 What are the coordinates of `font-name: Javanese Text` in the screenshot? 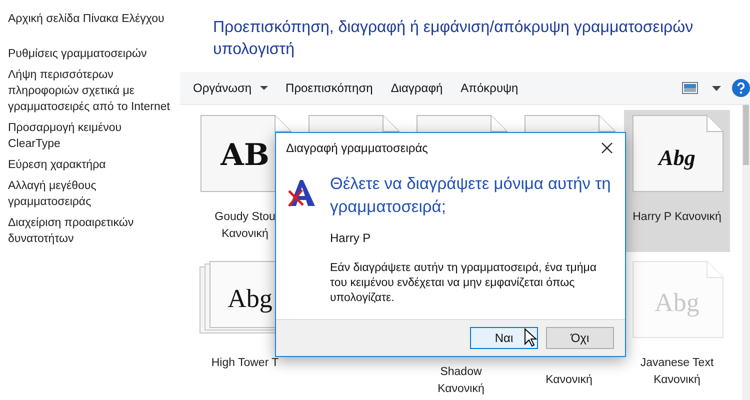 It's located at (677, 363).